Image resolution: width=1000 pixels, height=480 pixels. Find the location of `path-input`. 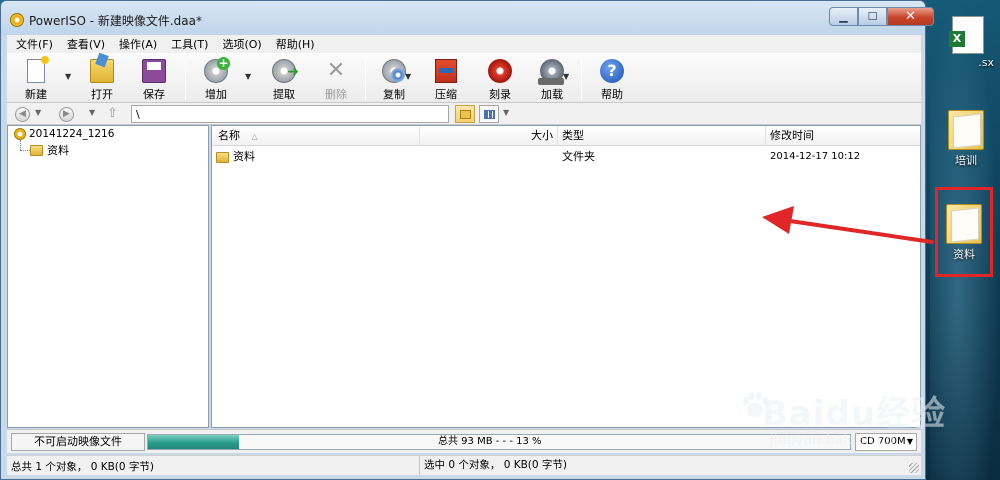

path-input is located at coordinates (290, 114).